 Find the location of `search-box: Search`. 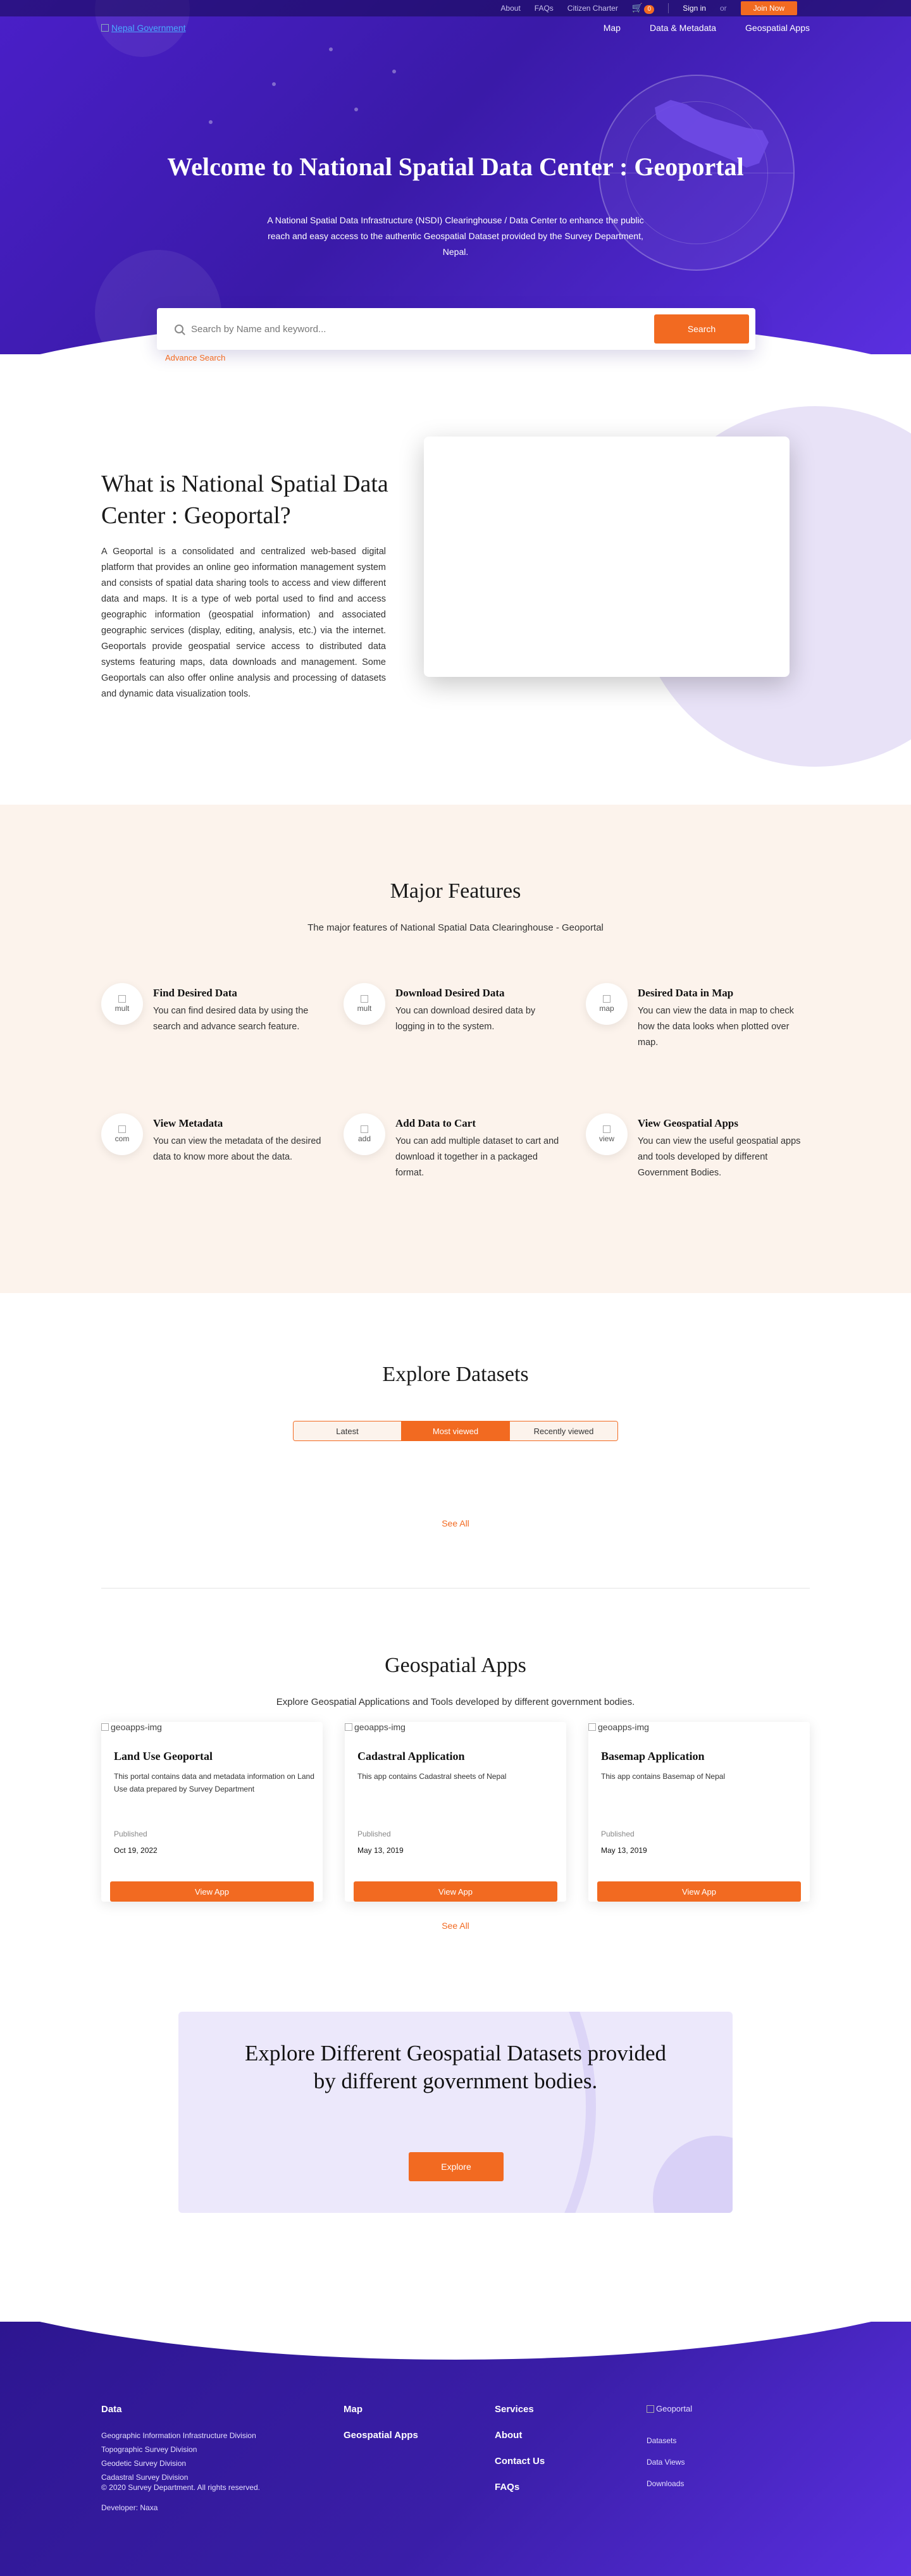

search-box: Search is located at coordinates (456, 329).